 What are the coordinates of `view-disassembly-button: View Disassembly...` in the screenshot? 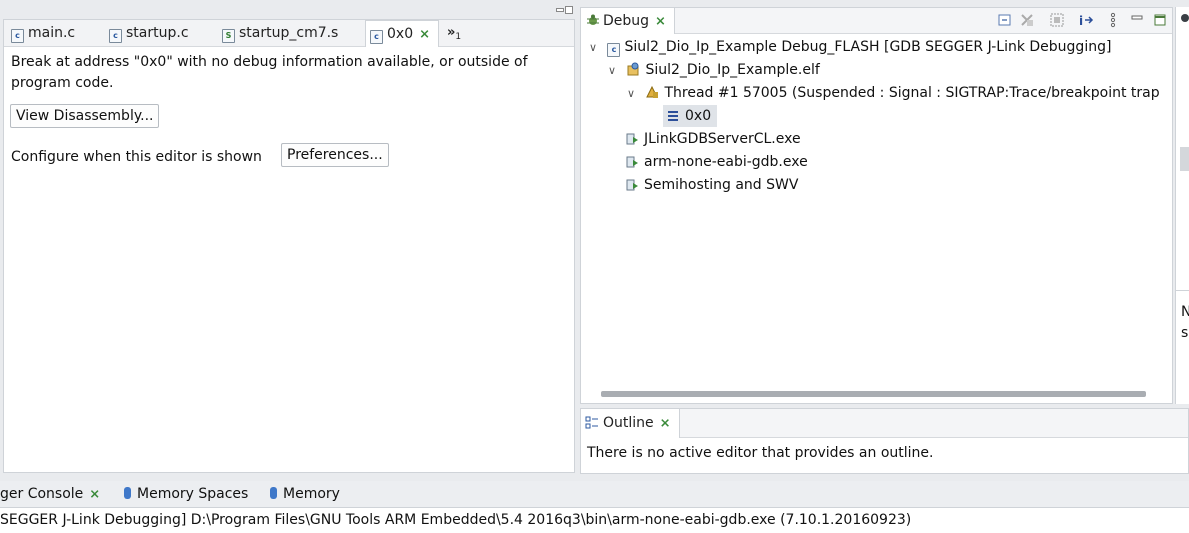 It's located at (85, 116).